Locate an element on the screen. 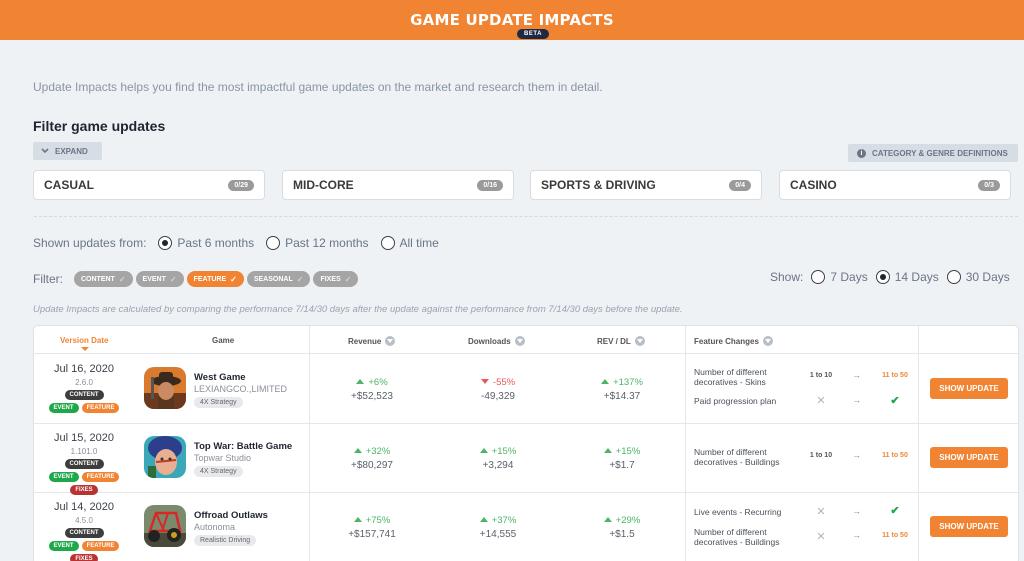 The width and height of the screenshot is (1024, 561). header-rev-dl: REV / DL is located at coordinates (621, 341).